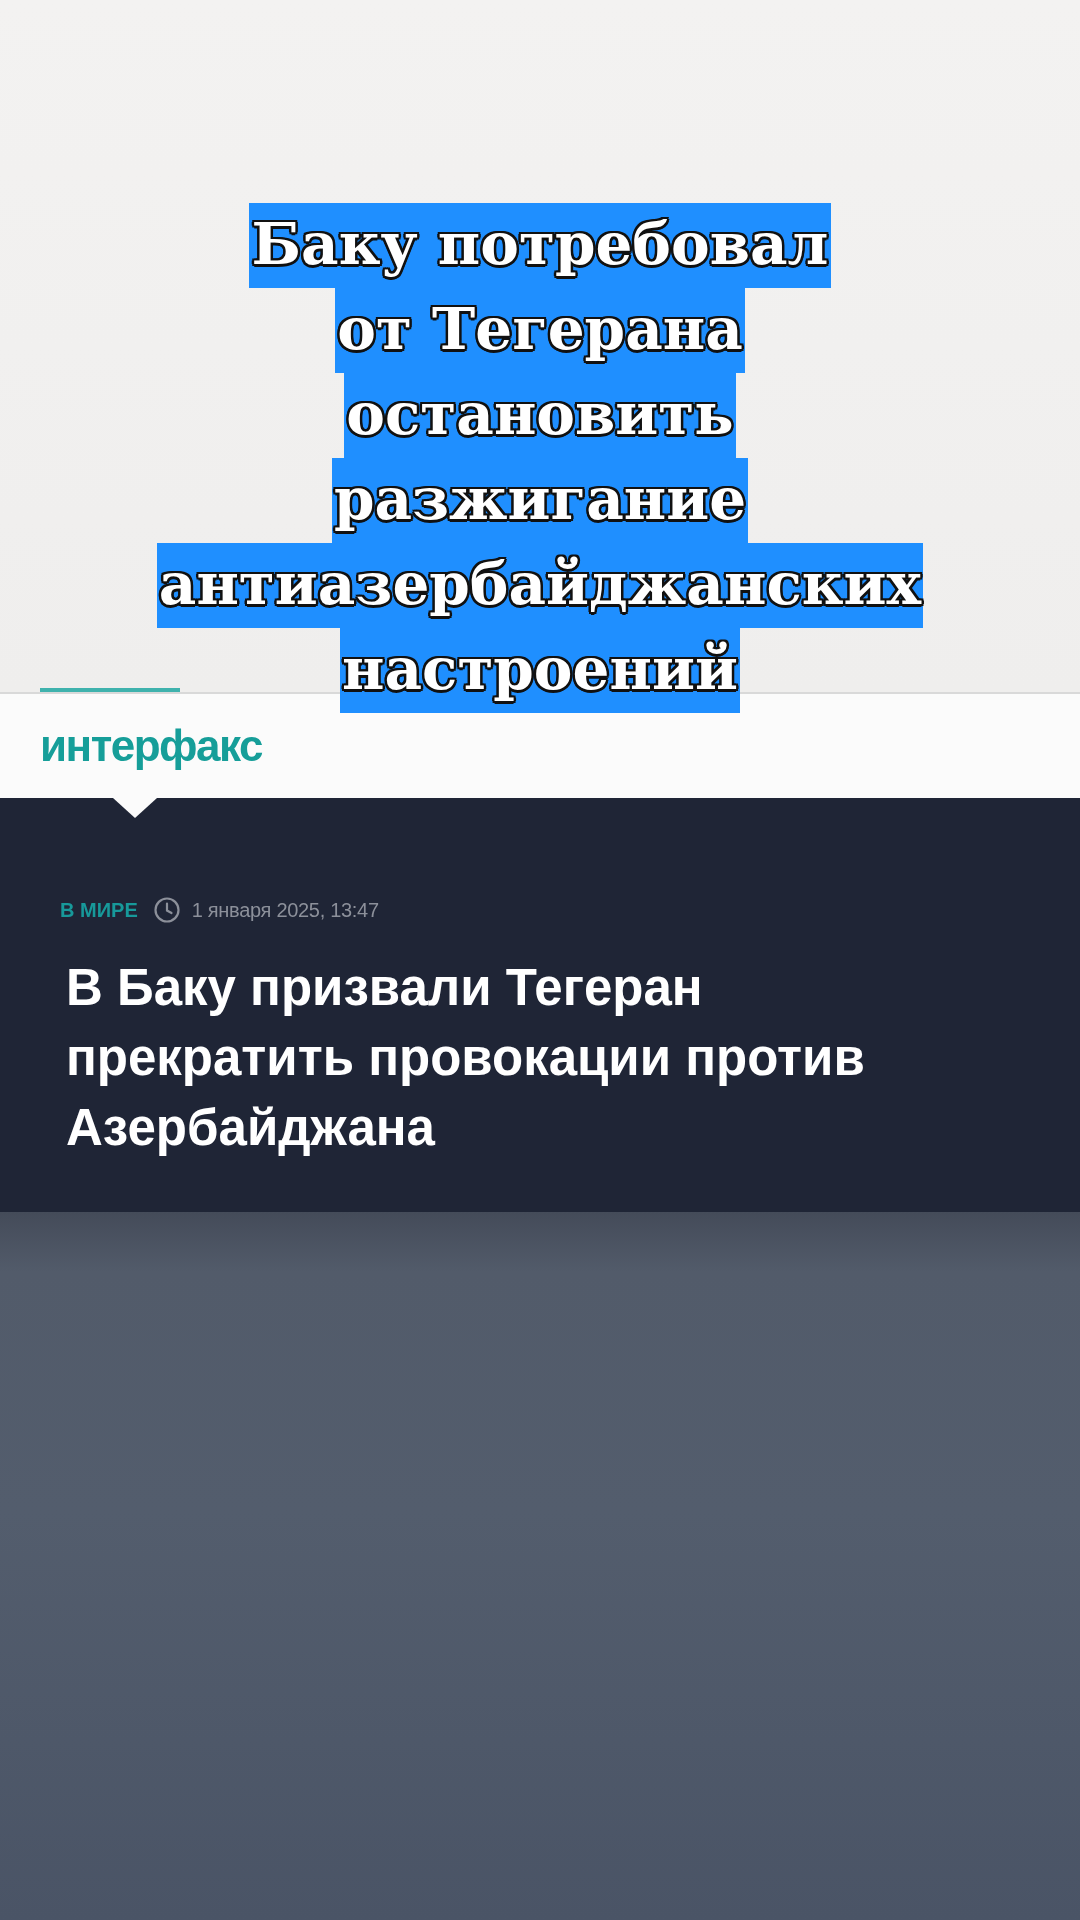  Describe the element at coordinates (285, 910) in the screenshot. I see `publish-date: 1 января 2025, 13:47` at that location.